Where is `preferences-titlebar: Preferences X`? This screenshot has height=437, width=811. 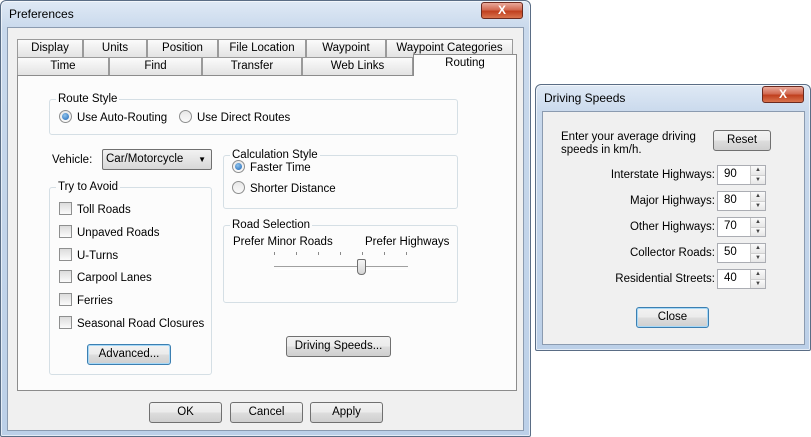
preferences-titlebar: Preferences X is located at coordinates (265, 14).